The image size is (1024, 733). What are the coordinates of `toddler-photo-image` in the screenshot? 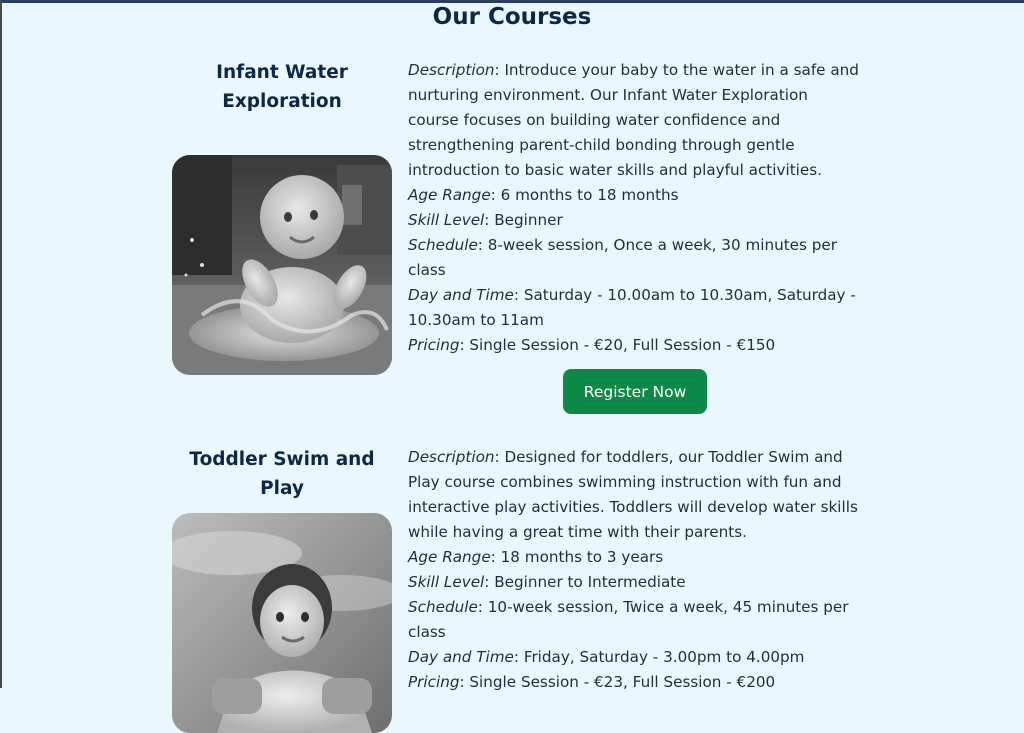 It's located at (282, 623).